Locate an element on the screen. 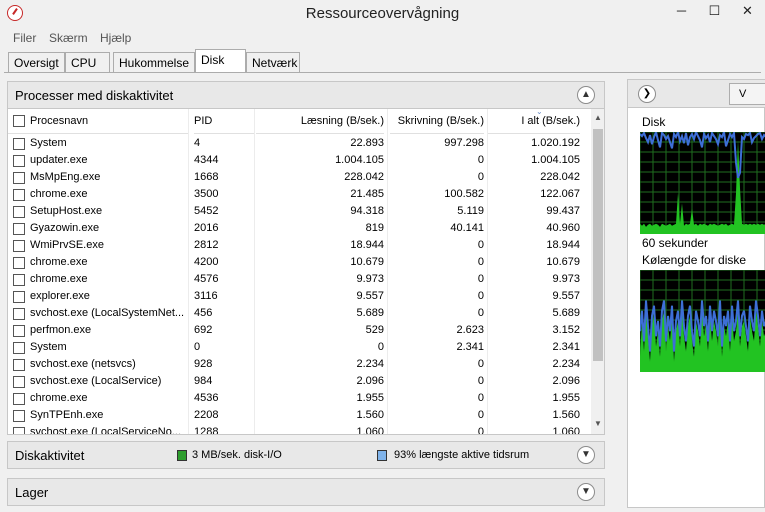 The image size is (765, 512). minimize-button: ─ is located at coordinates (681, 11).